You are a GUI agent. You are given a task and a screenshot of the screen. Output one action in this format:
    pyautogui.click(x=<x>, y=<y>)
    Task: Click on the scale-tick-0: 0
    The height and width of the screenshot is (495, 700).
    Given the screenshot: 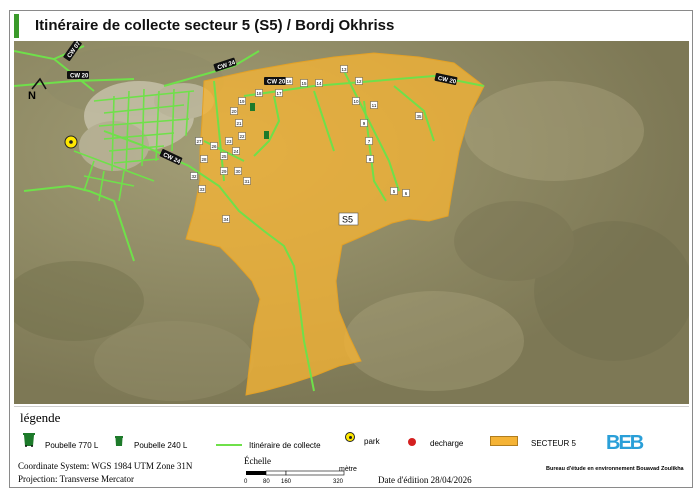 What is the action you would take?
    pyautogui.click(x=246, y=482)
    